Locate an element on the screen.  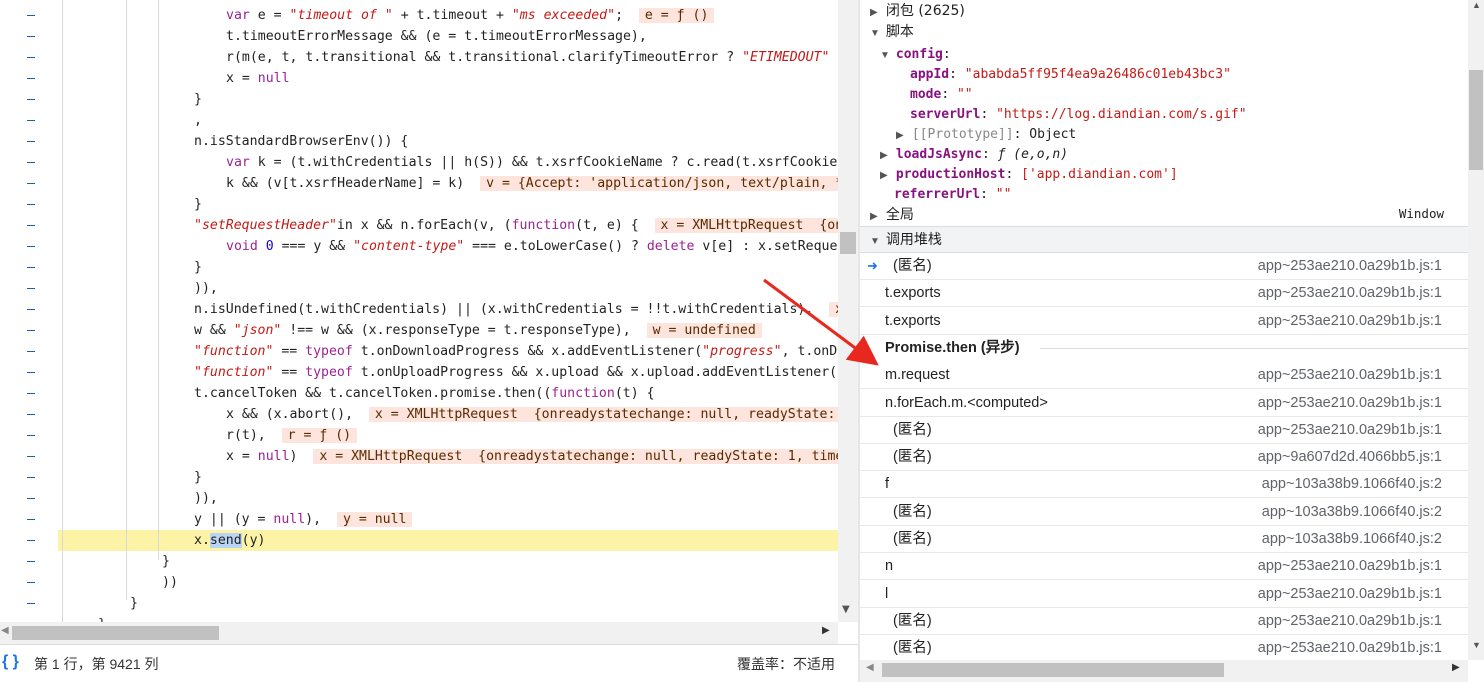
call-frame-name: n is located at coordinates (889, 566).